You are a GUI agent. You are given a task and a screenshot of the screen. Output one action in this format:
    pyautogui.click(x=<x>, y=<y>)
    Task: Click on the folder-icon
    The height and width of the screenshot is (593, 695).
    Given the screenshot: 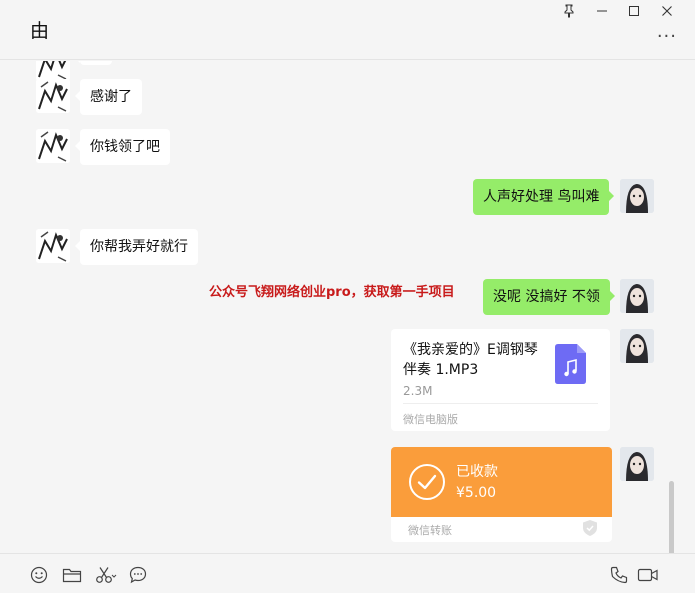 What is the action you would take?
    pyautogui.click(x=73, y=575)
    